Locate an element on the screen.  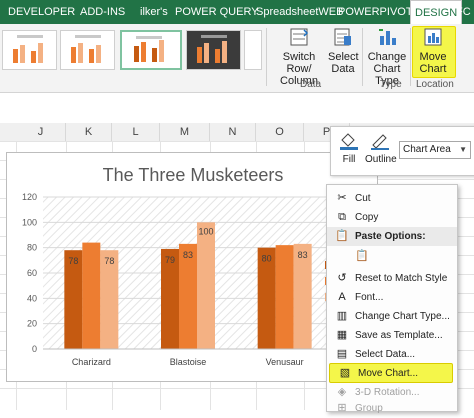
chevron-down-icon: ▼ is located at coordinates (463, 149).